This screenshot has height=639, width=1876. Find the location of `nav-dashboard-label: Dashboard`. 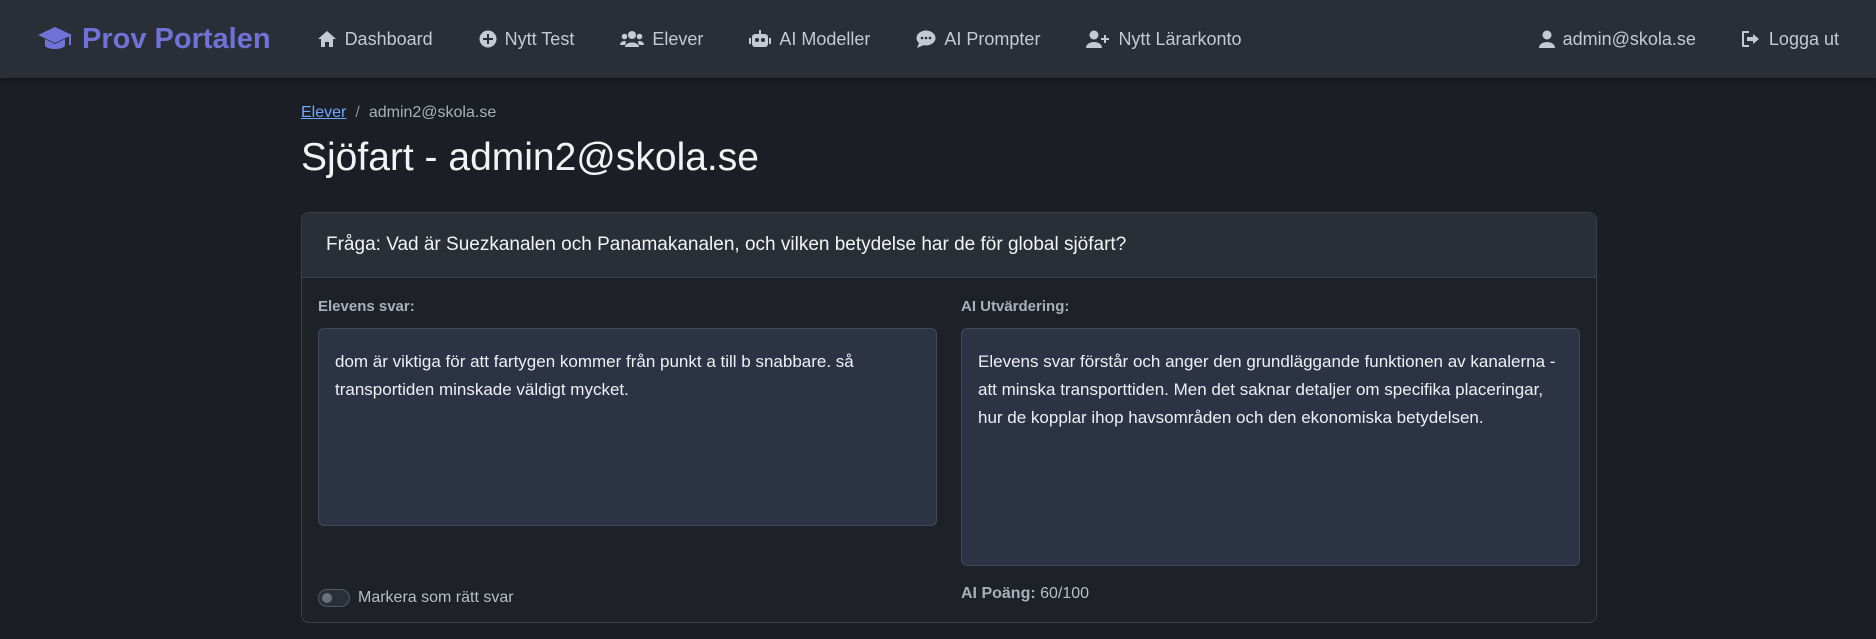

nav-dashboard-label: Dashboard is located at coordinates (388, 38).